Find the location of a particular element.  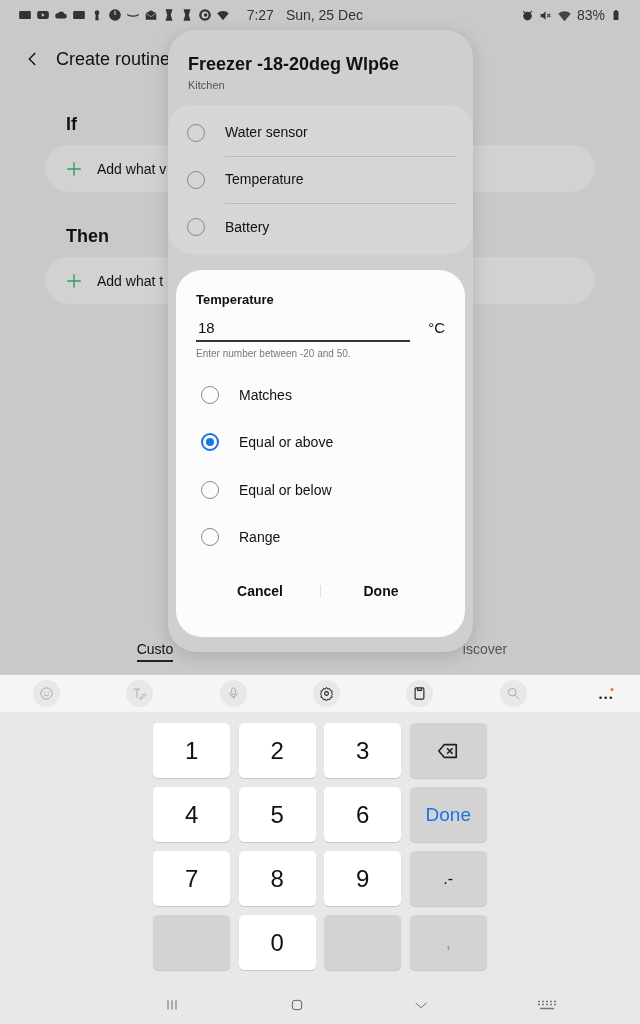

settings-icon is located at coordinates (326, 693).